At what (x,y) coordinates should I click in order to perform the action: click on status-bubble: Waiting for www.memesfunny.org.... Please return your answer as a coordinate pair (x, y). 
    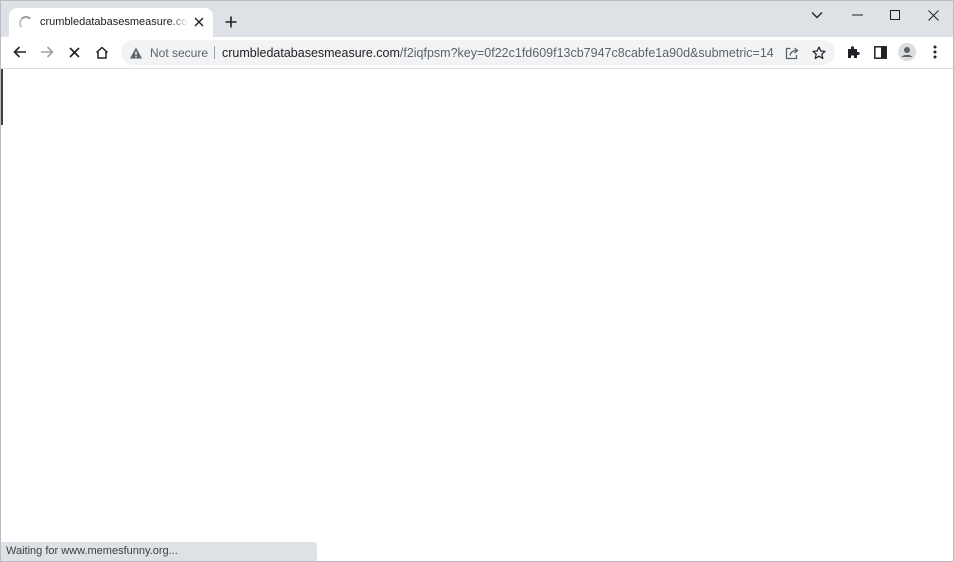
    Looking at the image, I should click on (159, 551).